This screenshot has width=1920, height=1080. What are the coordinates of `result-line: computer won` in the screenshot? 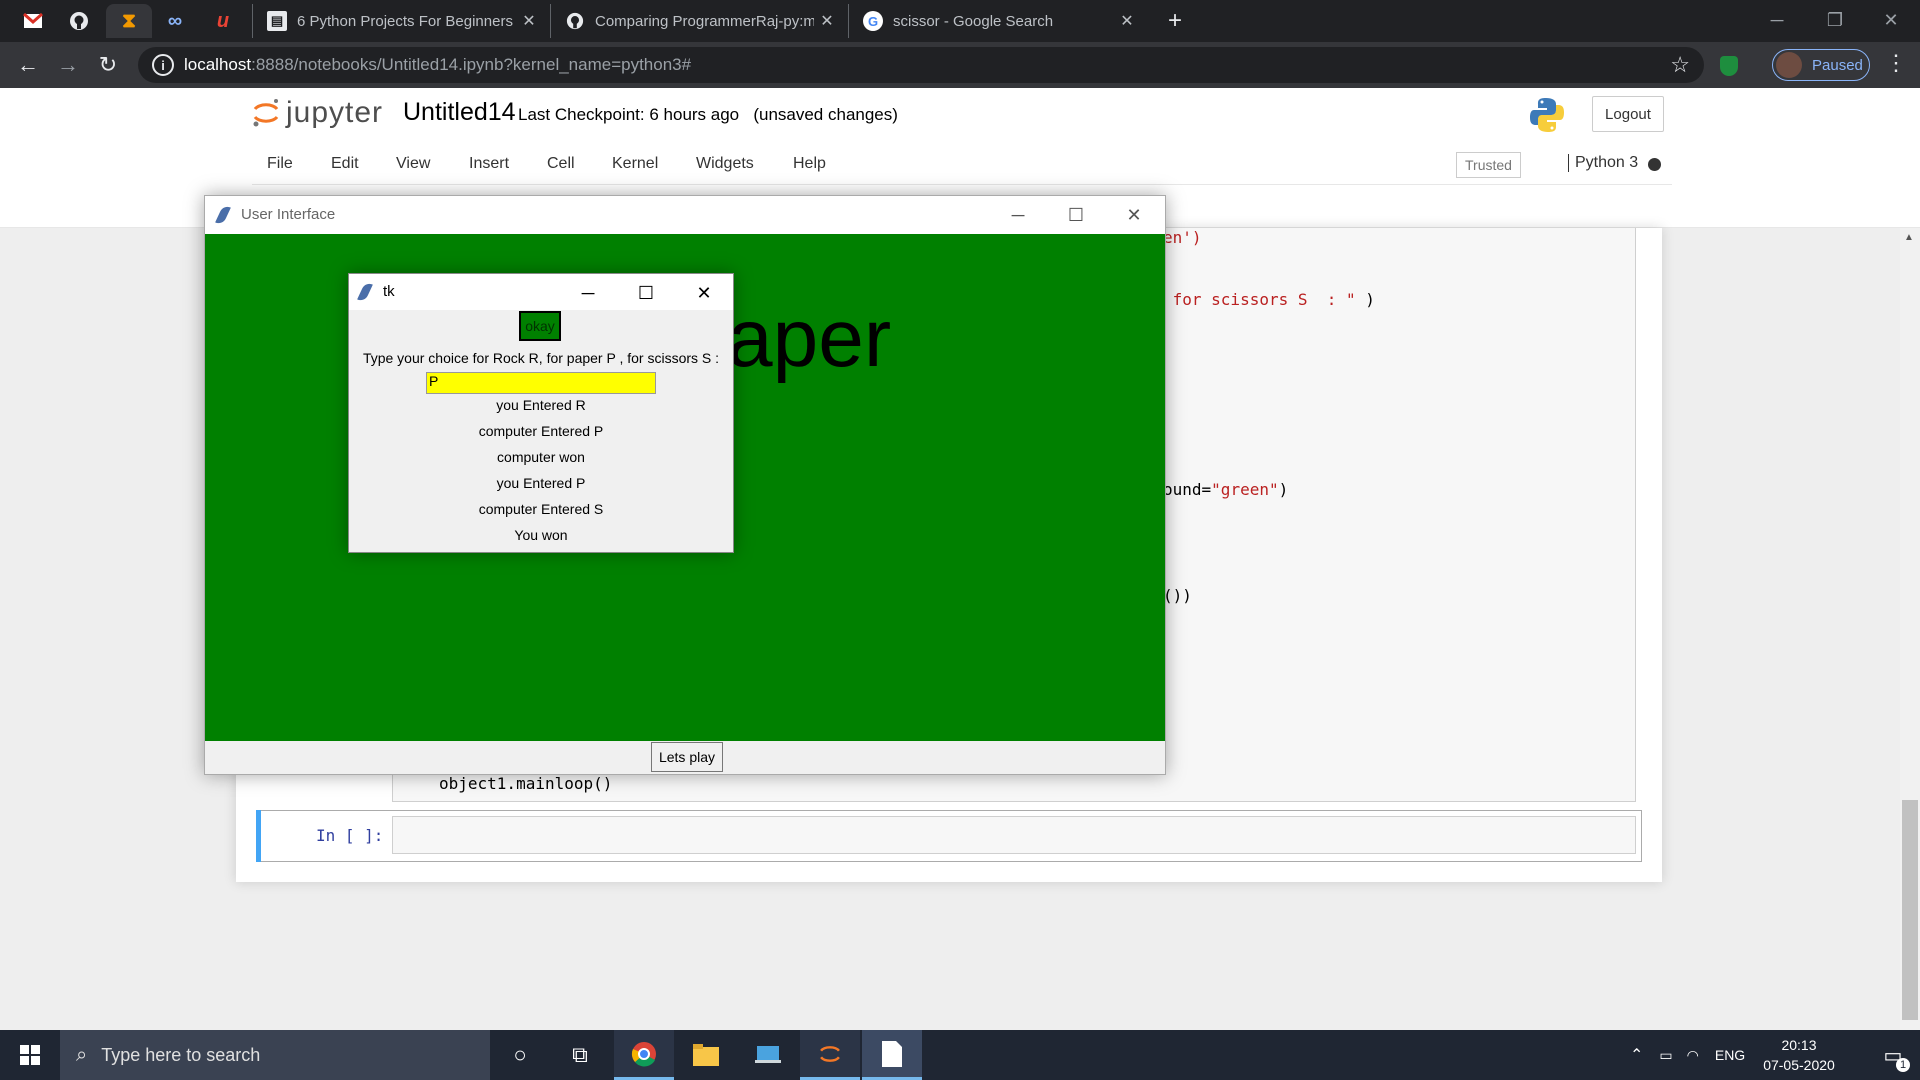 It's located at (541, 457).